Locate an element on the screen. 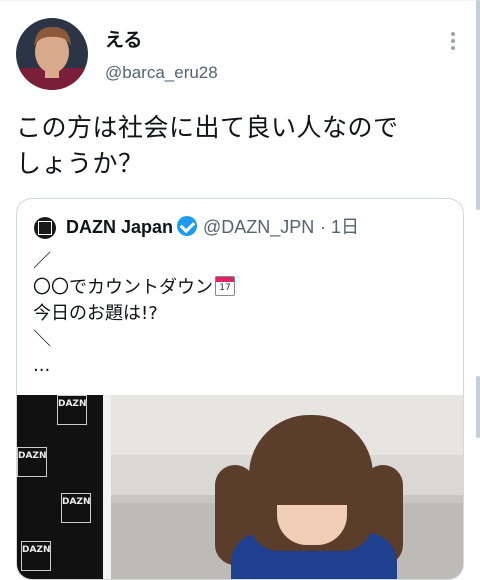 This screenshot has width=480, height=580. avatar is located at coordinates (52, 54).